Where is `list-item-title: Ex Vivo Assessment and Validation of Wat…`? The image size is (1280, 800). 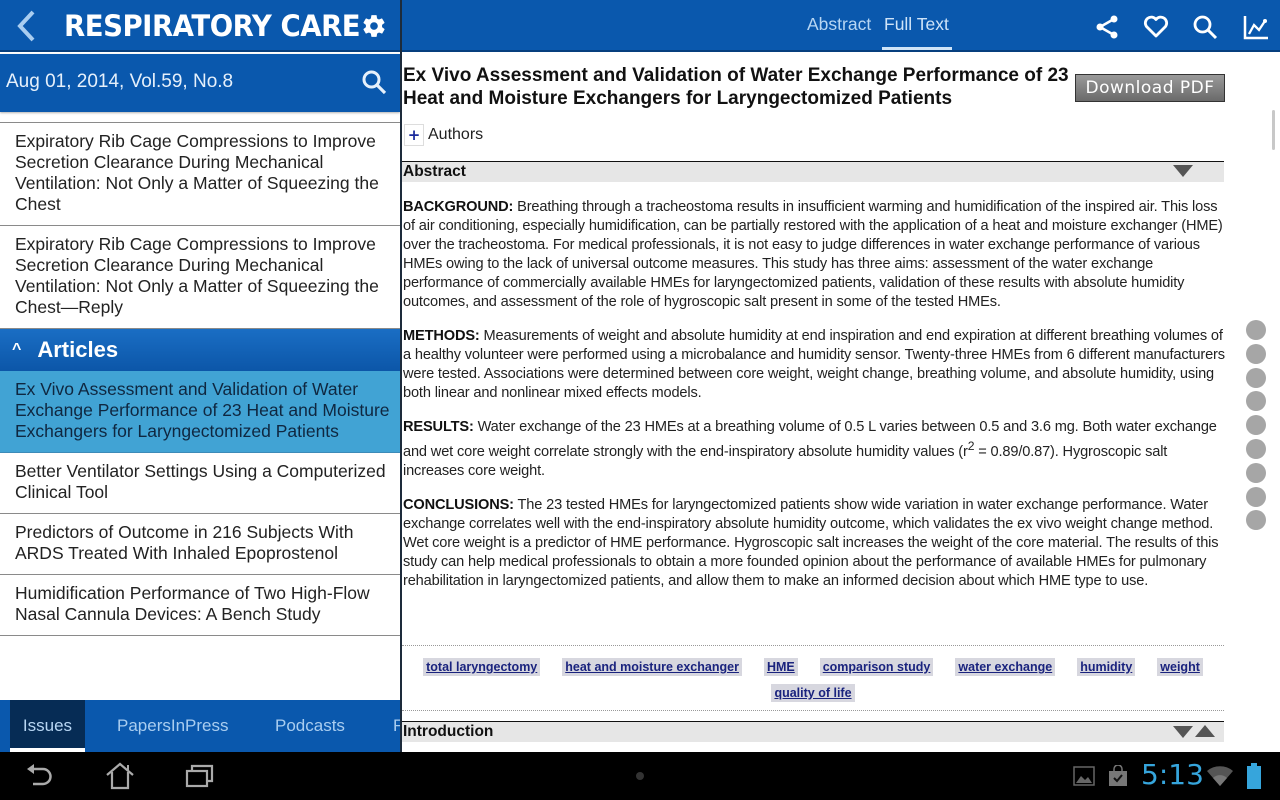 list-item-title: Ex Vivo Assessment and Validation of Wat… is located at coordinates (202, 410).